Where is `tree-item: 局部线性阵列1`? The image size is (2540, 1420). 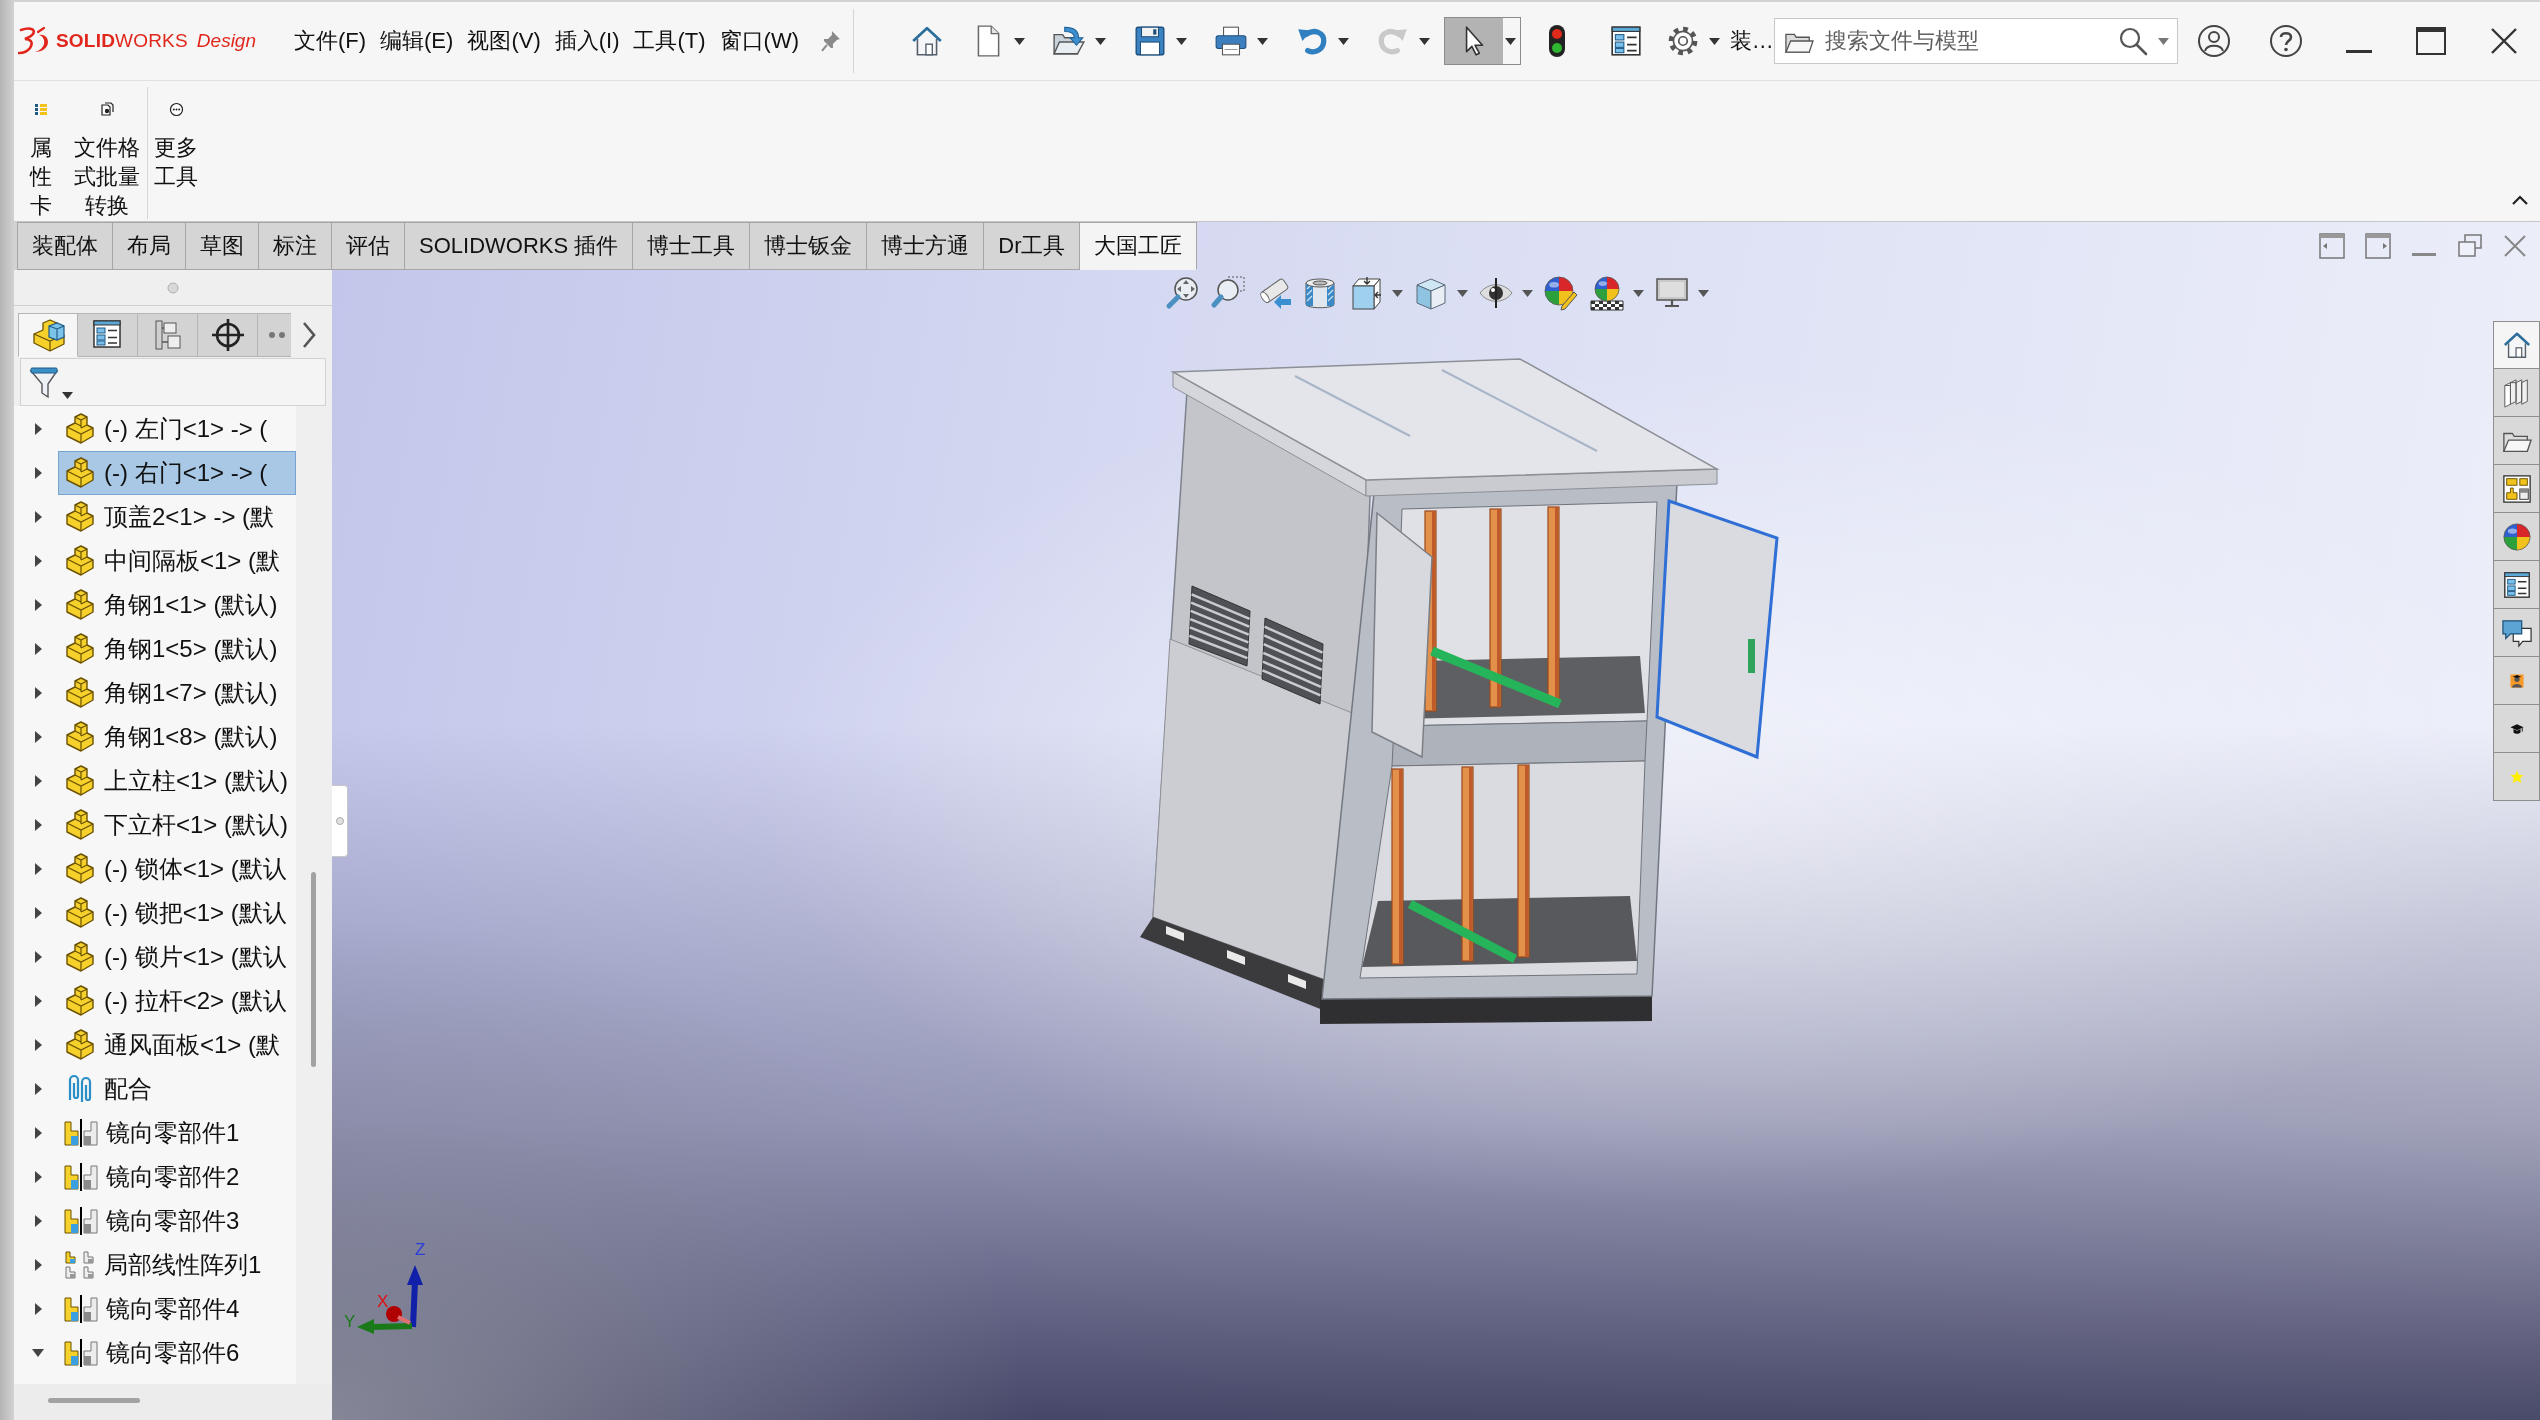
tree-item: 局部线性阵列1 is located at coordinates (177, 1265).